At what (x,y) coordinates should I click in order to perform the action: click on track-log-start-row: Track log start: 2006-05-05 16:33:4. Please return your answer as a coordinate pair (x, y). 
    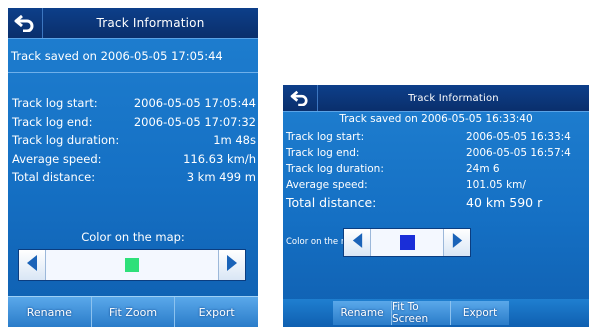
    Looking at the image, I should click on (437, 139).